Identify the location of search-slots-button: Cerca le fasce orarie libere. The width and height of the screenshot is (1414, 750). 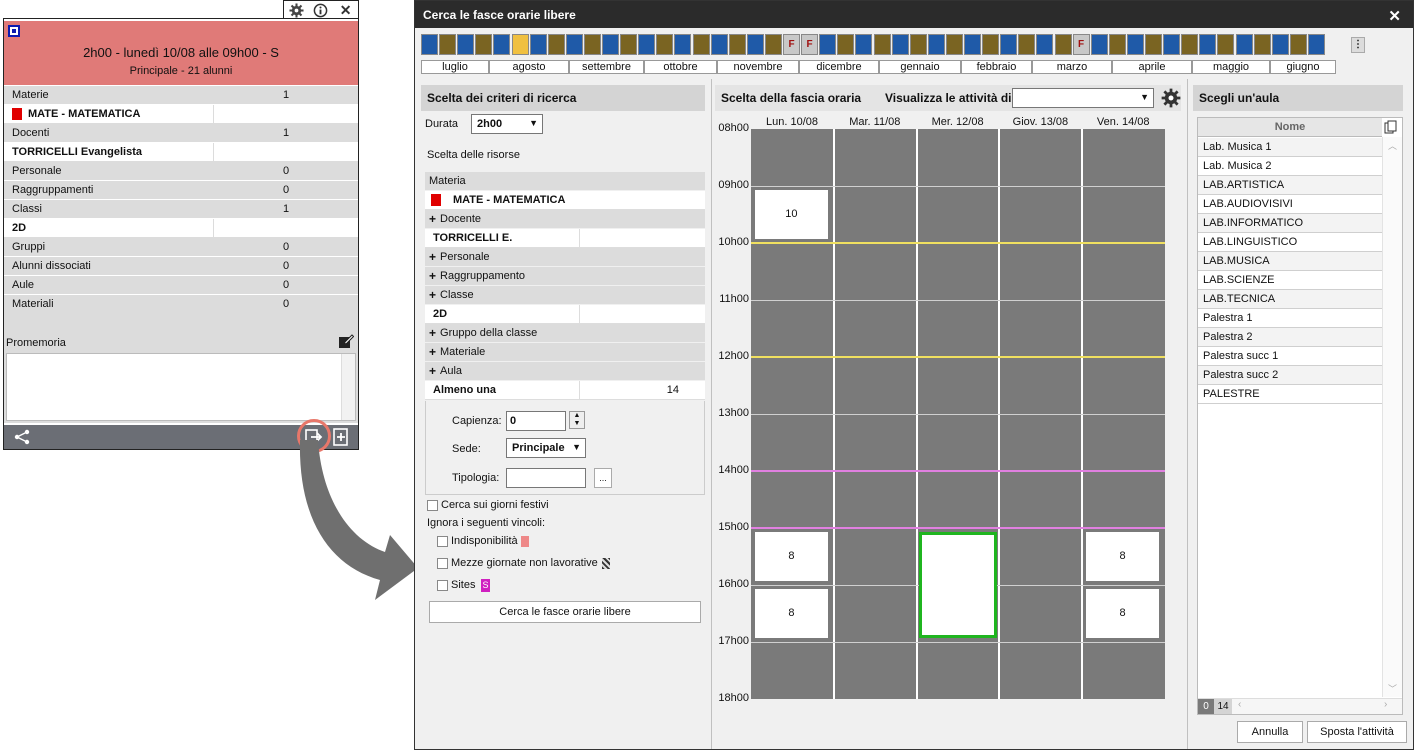
(565, 612).